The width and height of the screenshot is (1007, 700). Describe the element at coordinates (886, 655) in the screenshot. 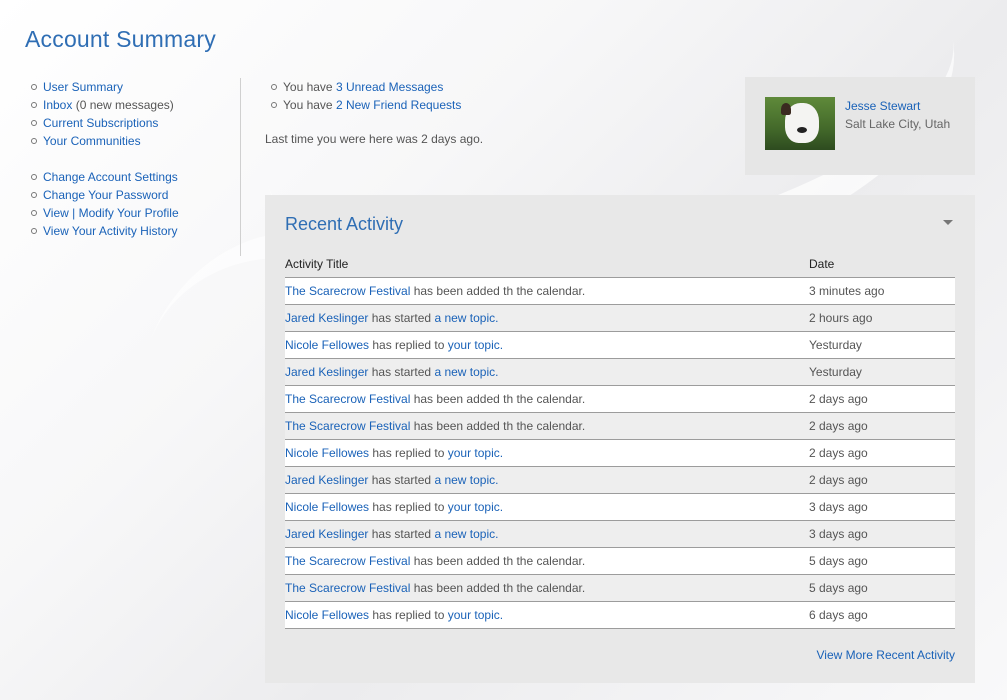

I see `view-more-activity-link: View More Recent Activity` at that location.